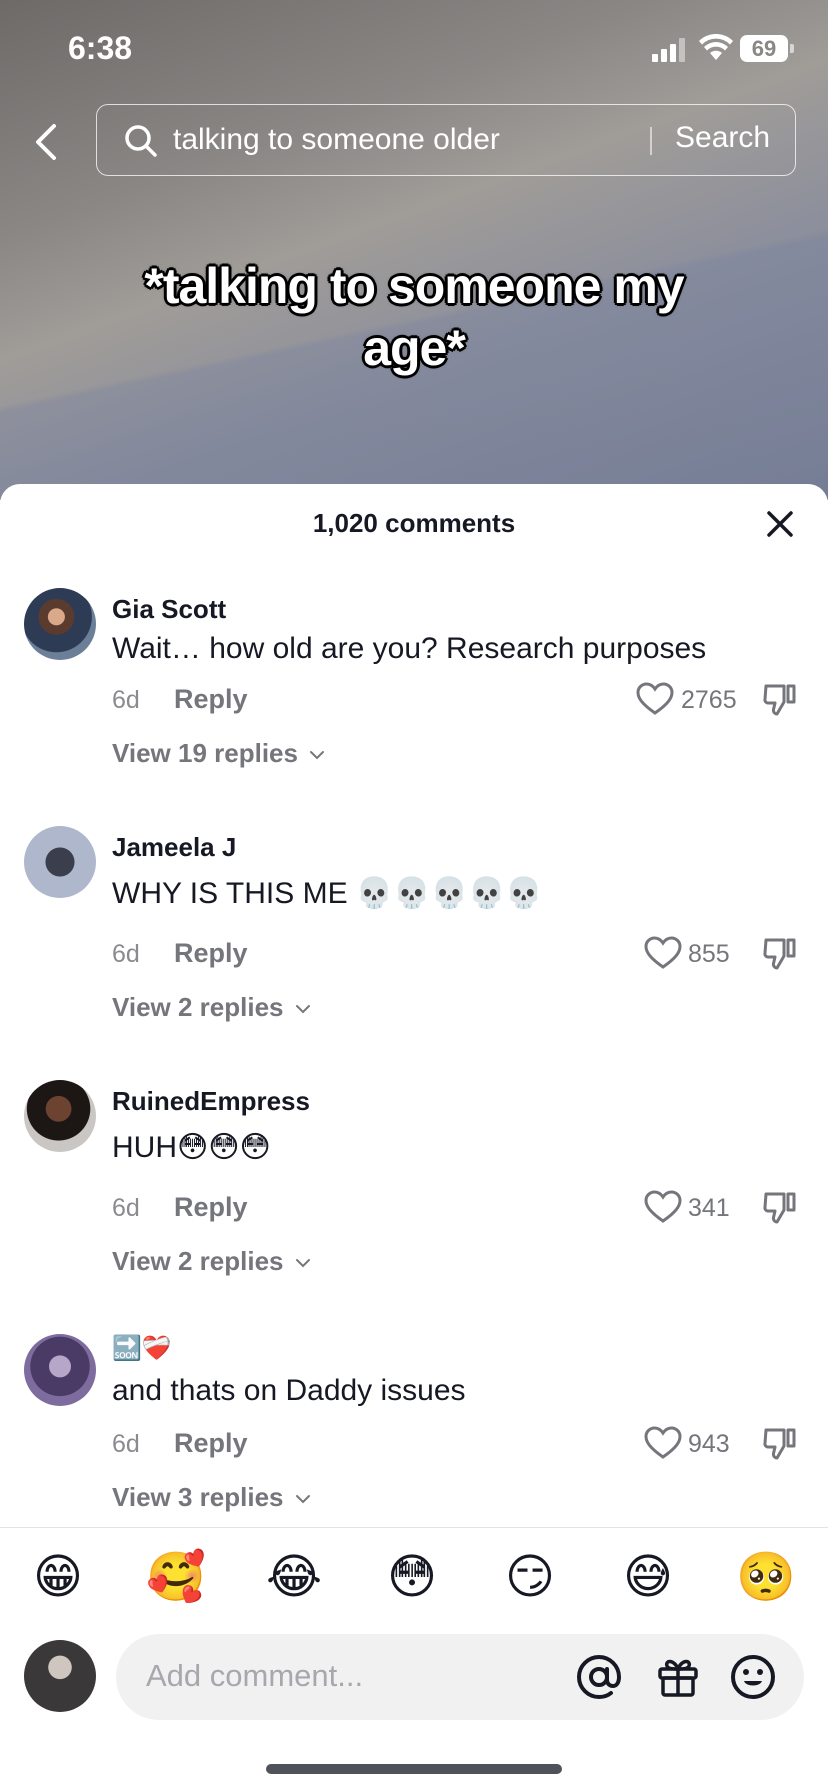 The image size is (828, 1792). I want to click on comment-text: HUH😳😳😳, so click(191, 1147).